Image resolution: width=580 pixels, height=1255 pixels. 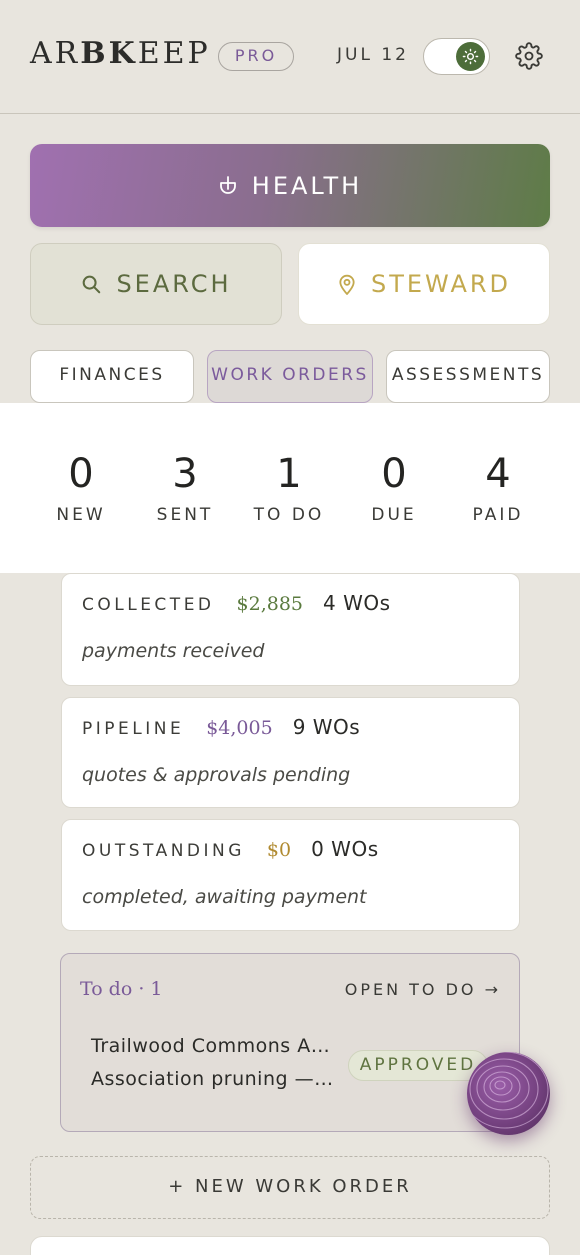 What do you see at coordinates (133, 729) in the screenshot?
I see `card-title: PIPELINE` at bounding box center [133, 729].